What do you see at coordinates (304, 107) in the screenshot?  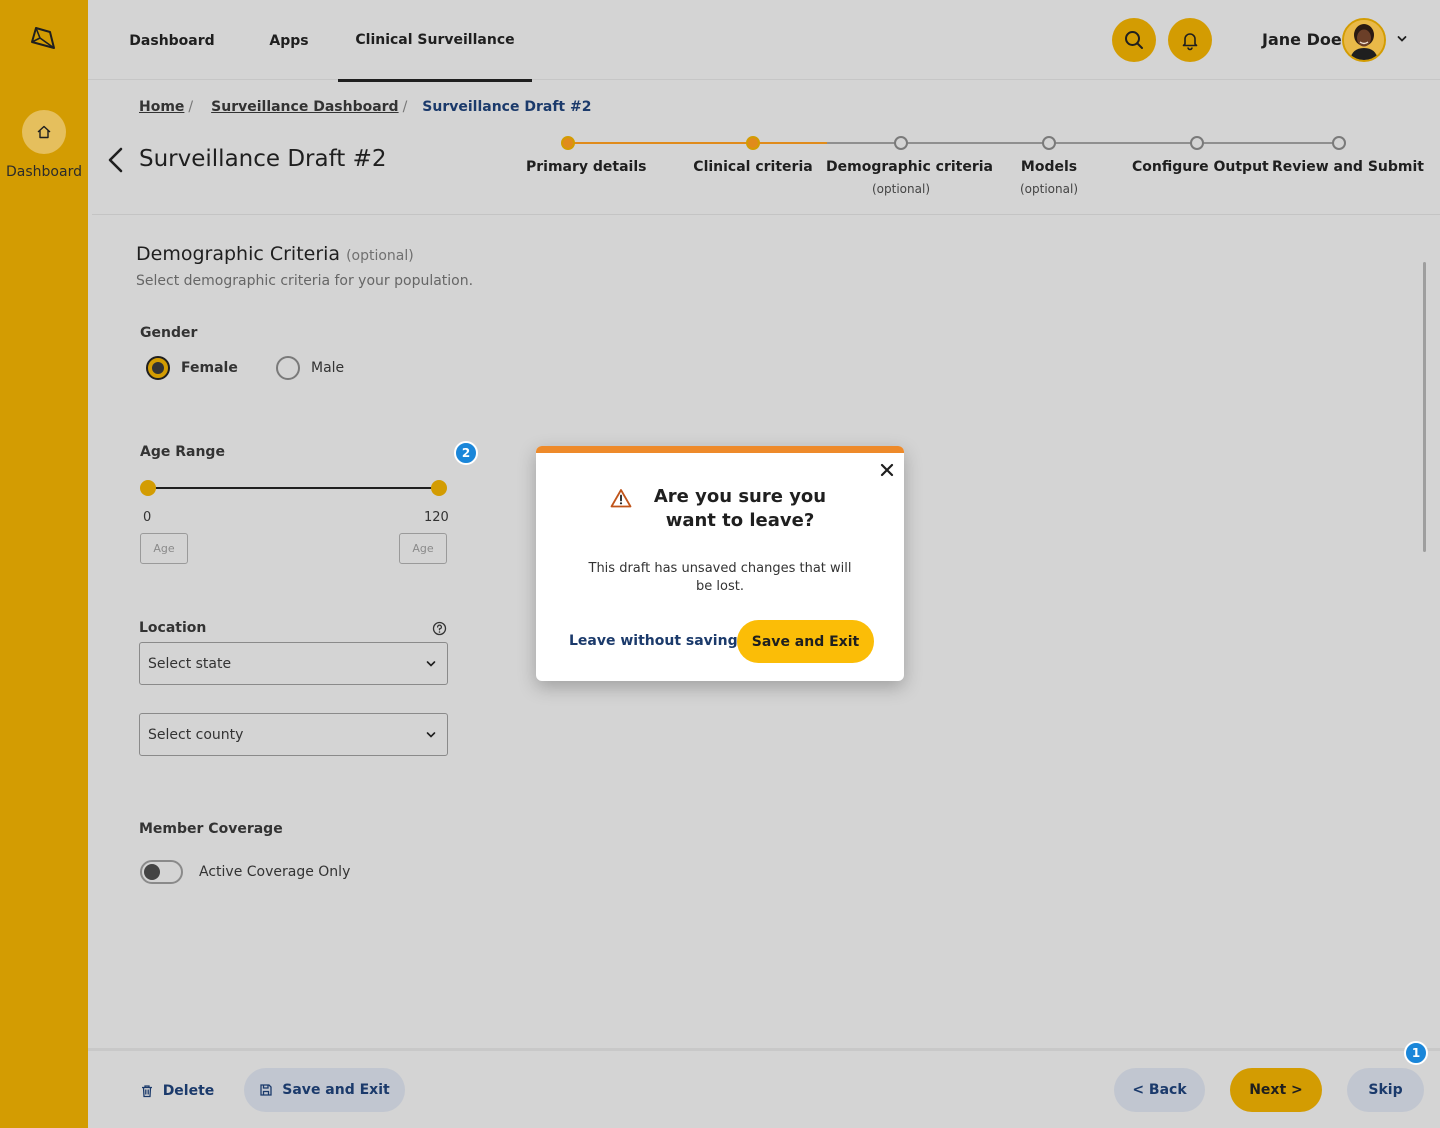 I see `breadcrumb-surveillance-dashboard: Surveillance Dashboard` at bounding box center [304, 107].